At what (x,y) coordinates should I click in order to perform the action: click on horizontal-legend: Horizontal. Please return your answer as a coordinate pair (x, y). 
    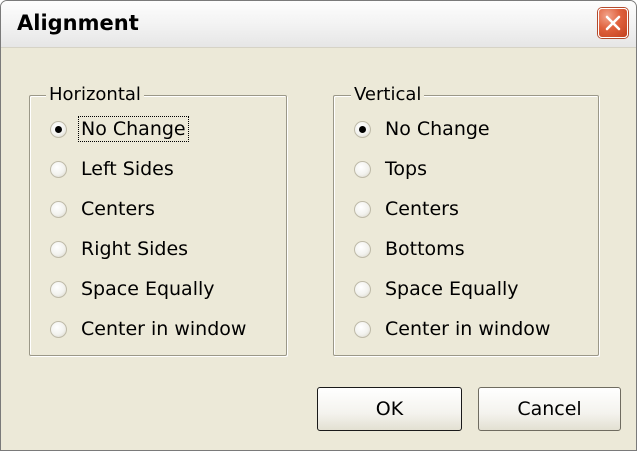
    Looking at the image, I should click on (95, 95).